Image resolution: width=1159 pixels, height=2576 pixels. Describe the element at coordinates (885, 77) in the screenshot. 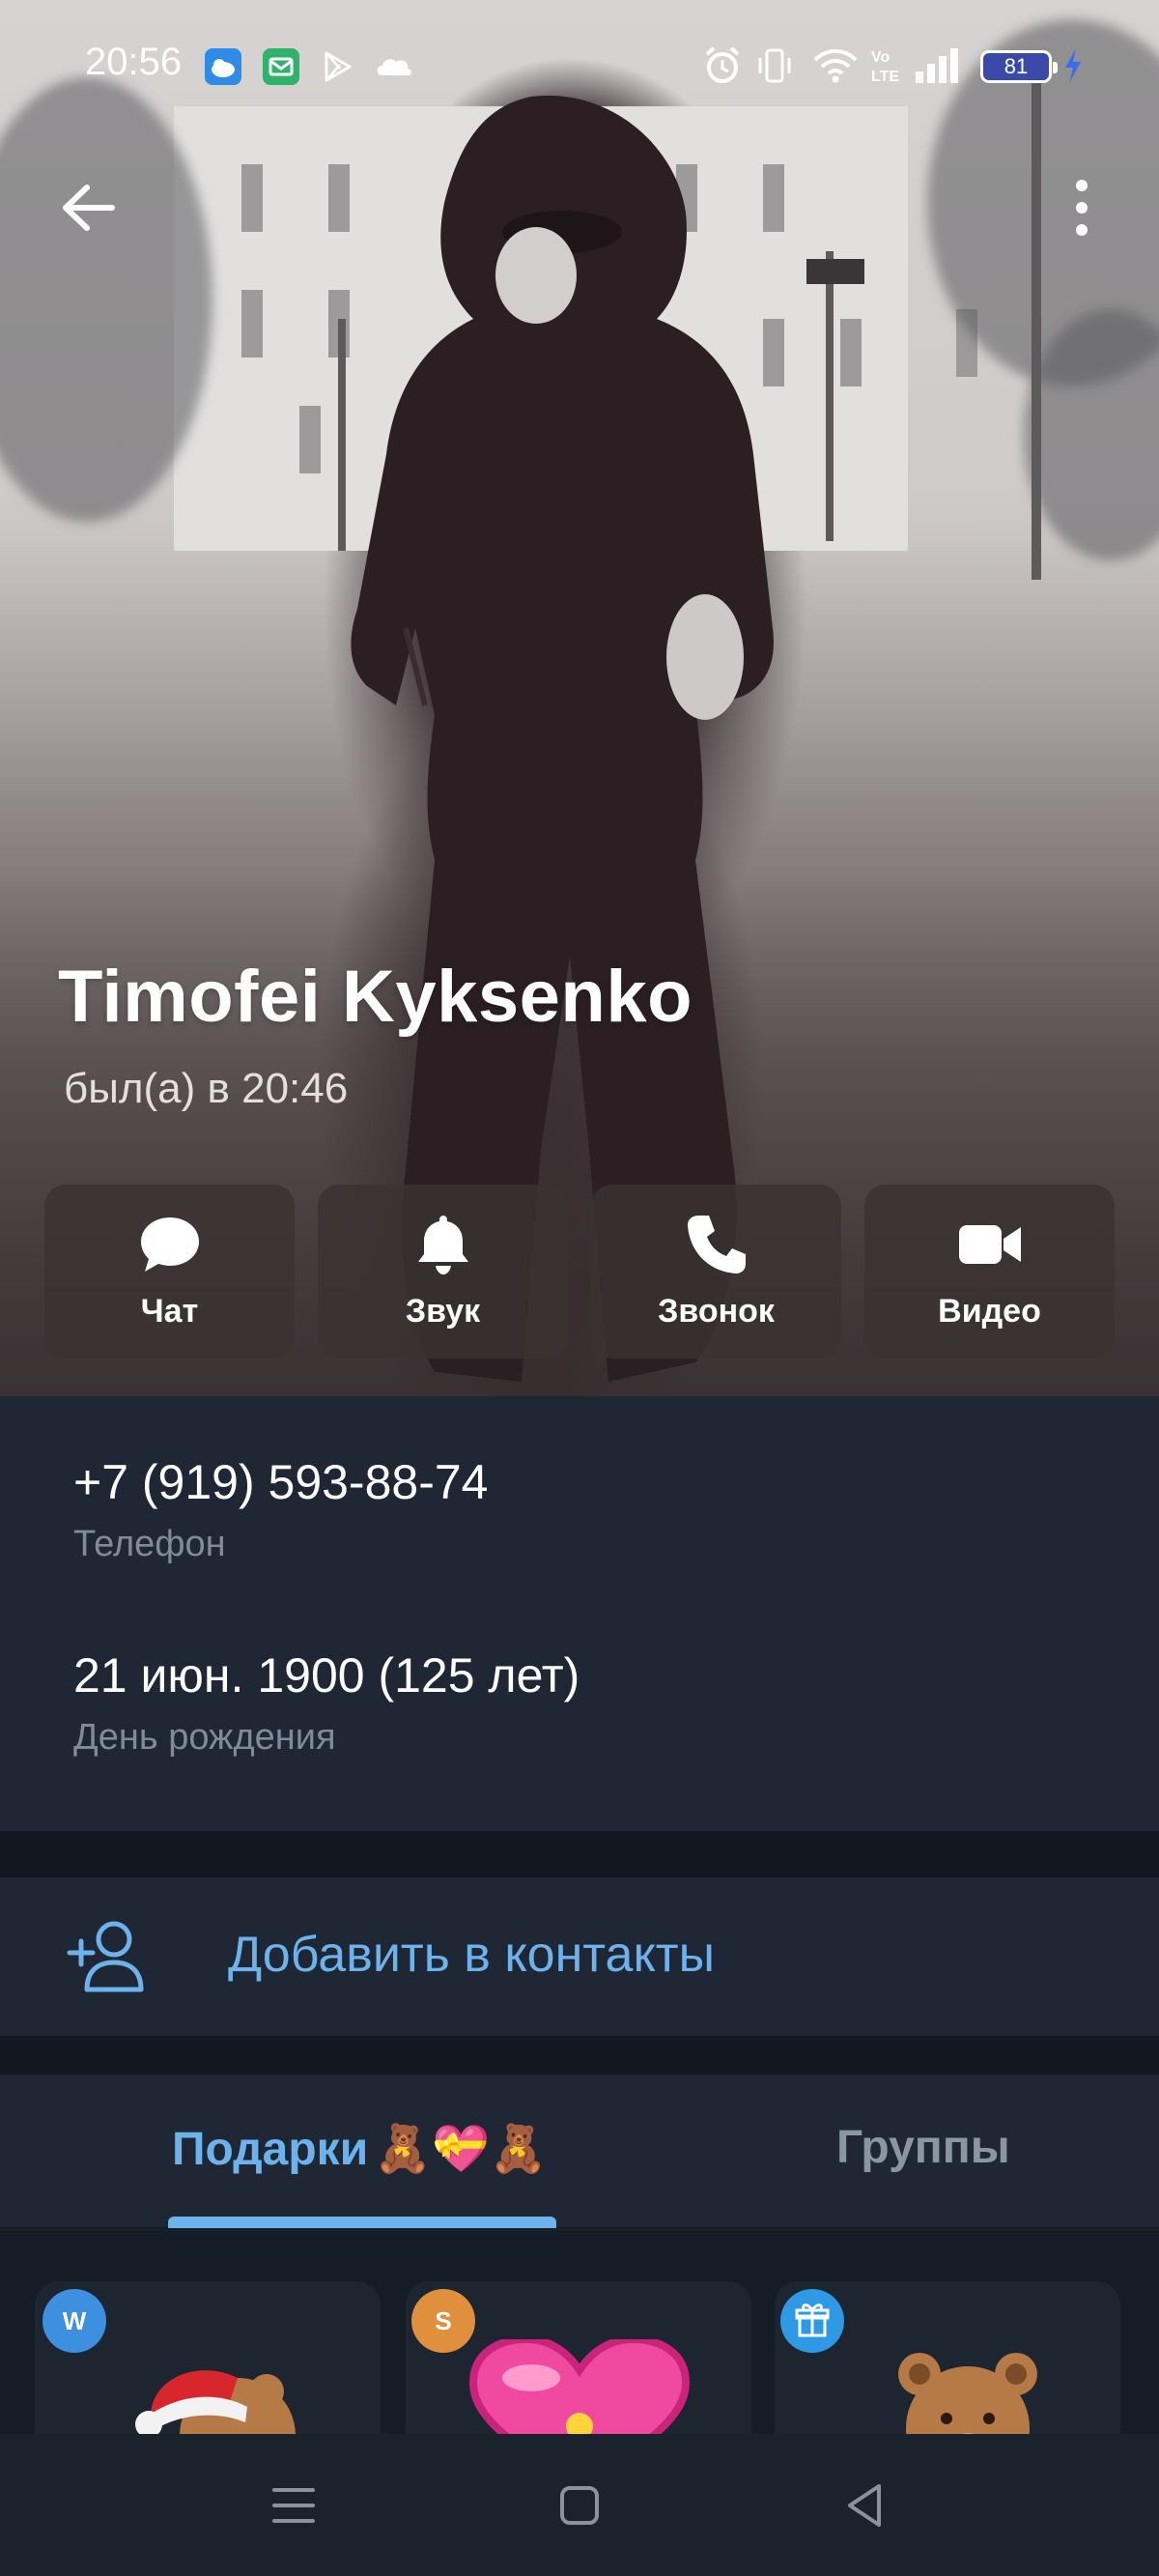

I see `svg-text: LTE` at that location.